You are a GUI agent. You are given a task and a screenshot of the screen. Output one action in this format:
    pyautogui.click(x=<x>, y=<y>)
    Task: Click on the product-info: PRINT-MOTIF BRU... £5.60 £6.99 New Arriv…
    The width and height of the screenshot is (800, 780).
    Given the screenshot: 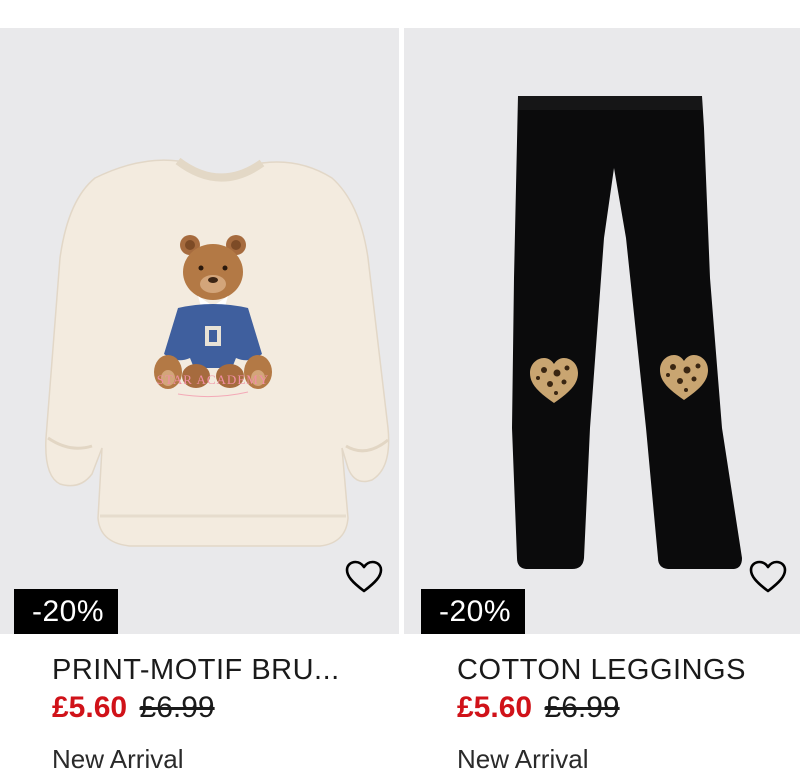 What is the action you would take?
    pyautogui.click(x=222, y=713)
    